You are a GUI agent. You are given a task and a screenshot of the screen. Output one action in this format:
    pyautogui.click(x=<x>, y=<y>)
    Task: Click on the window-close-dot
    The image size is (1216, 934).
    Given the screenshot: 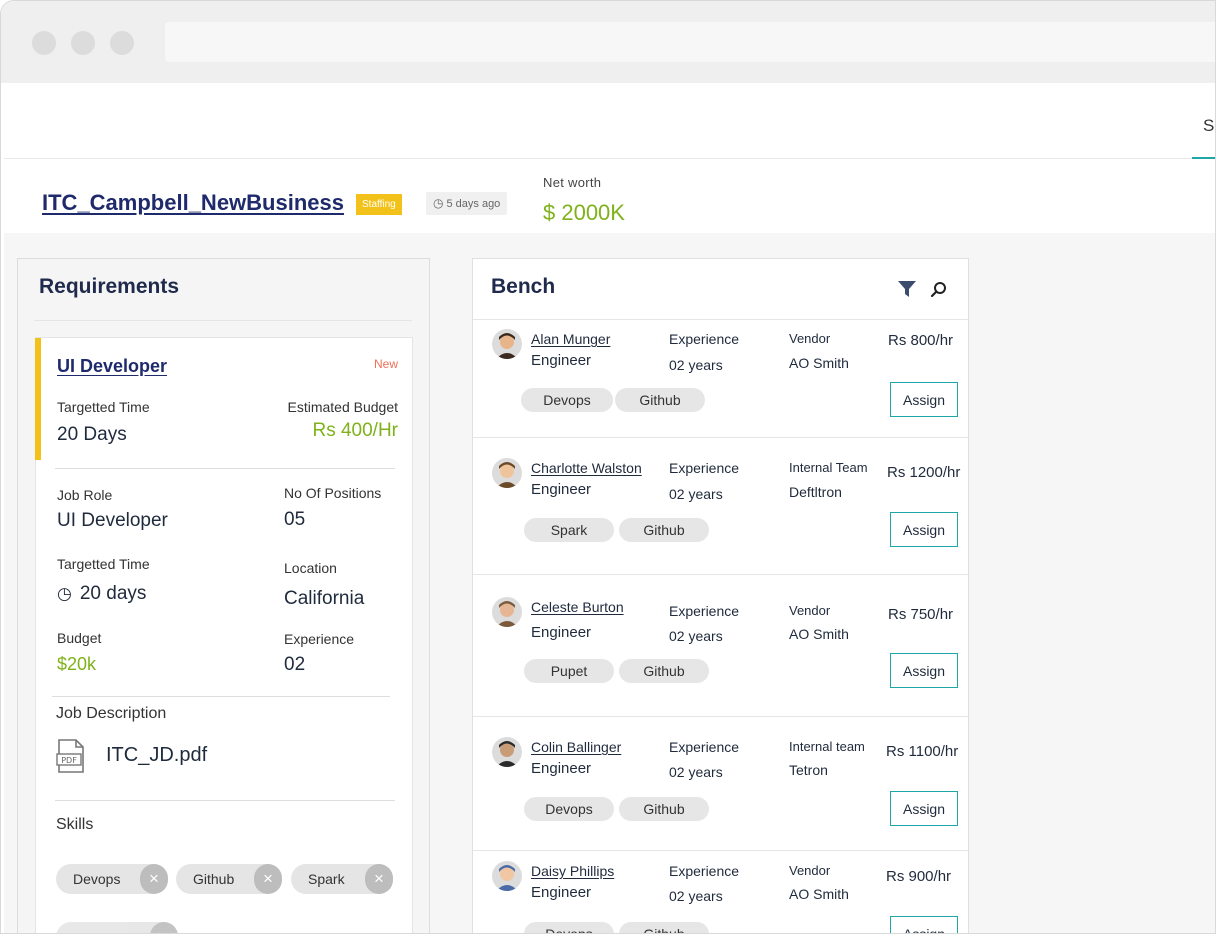 What is the action you would take?
    pyautogui.click(x=44, y=43)
    